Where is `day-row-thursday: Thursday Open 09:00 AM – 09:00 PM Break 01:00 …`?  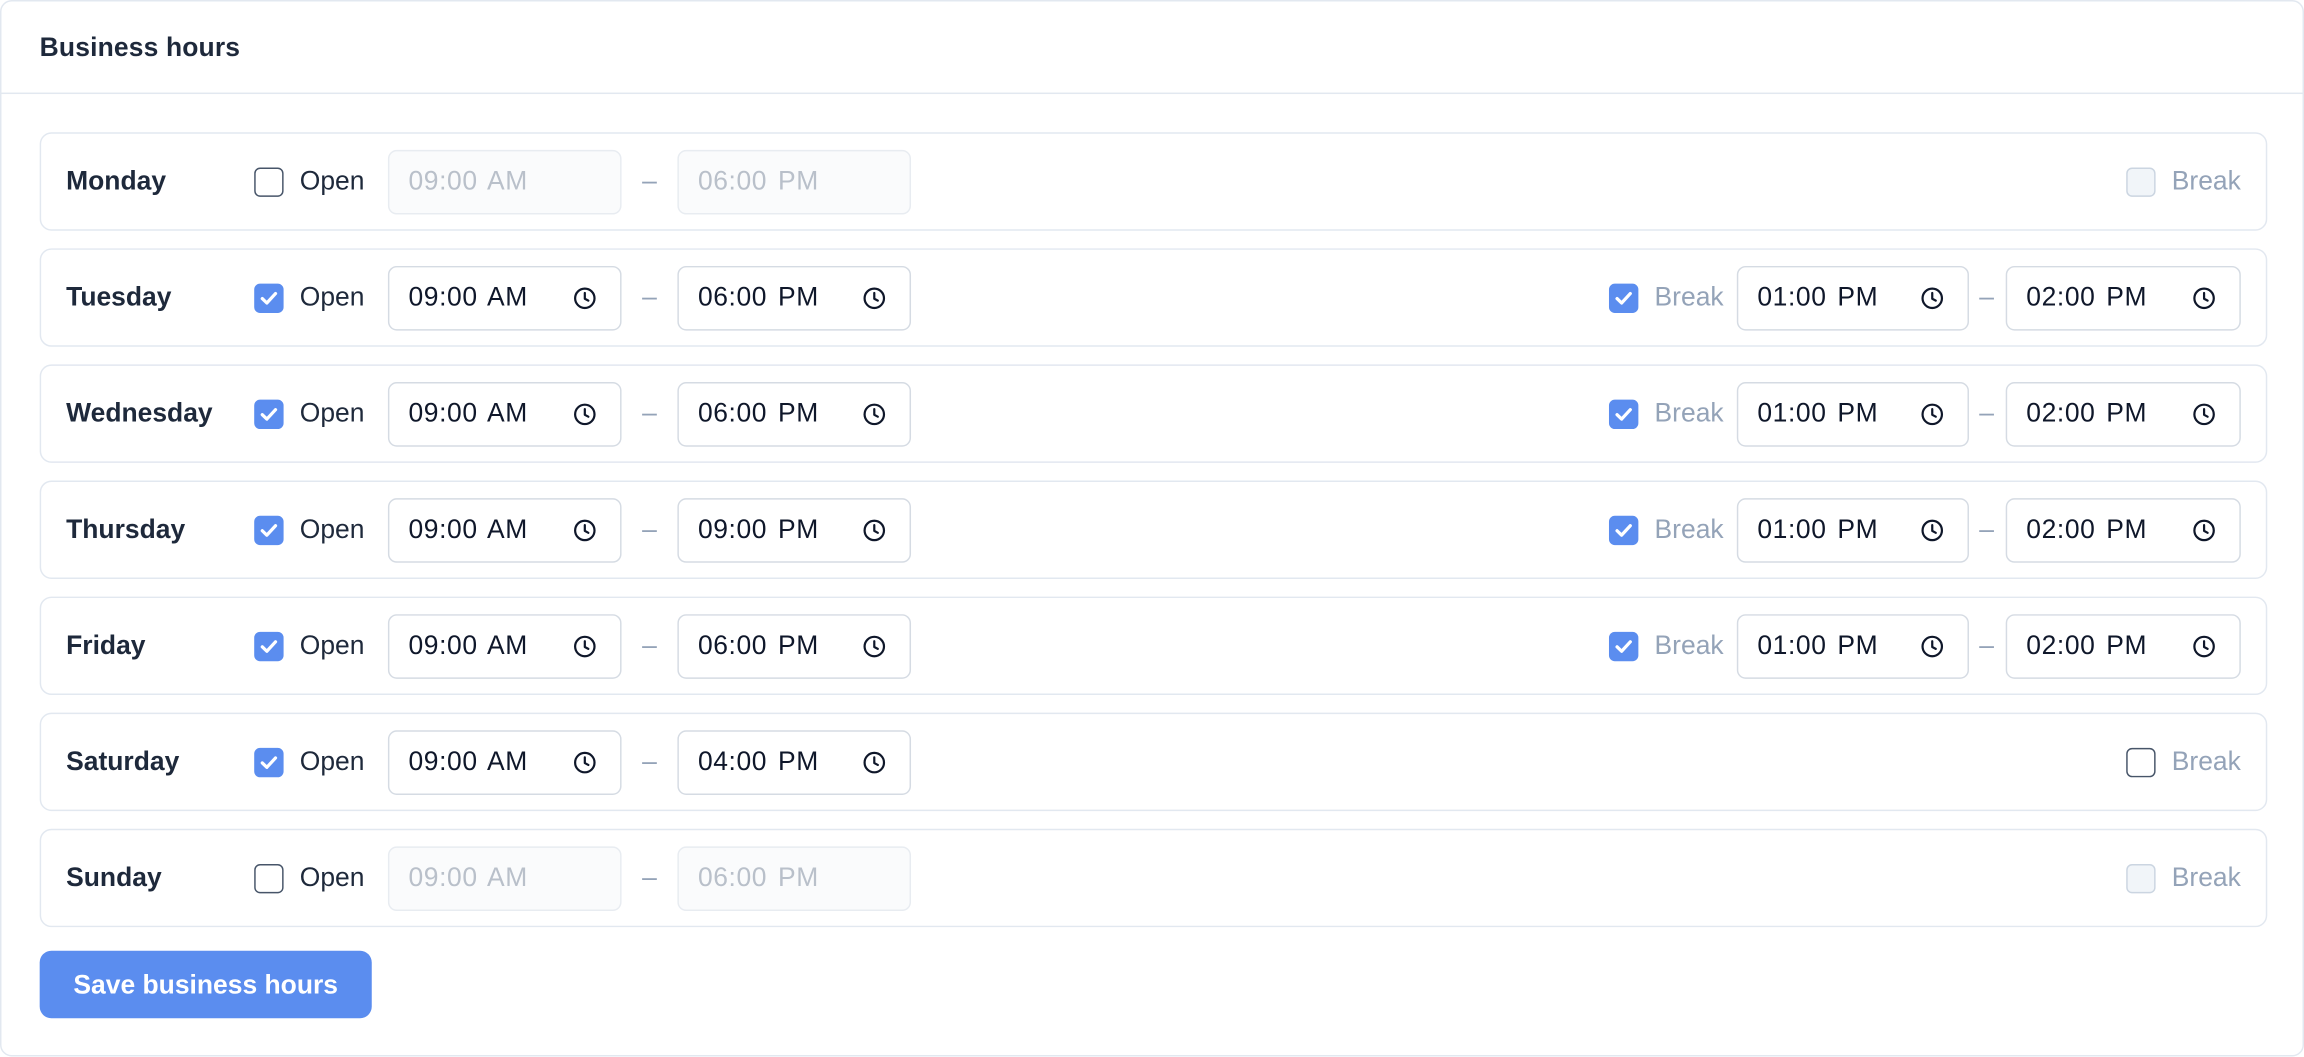
day-row-thursday: Thursday Open 09:00 AM – 09:00 PM Break 01:00 … is located at coordinates (1153, 529).